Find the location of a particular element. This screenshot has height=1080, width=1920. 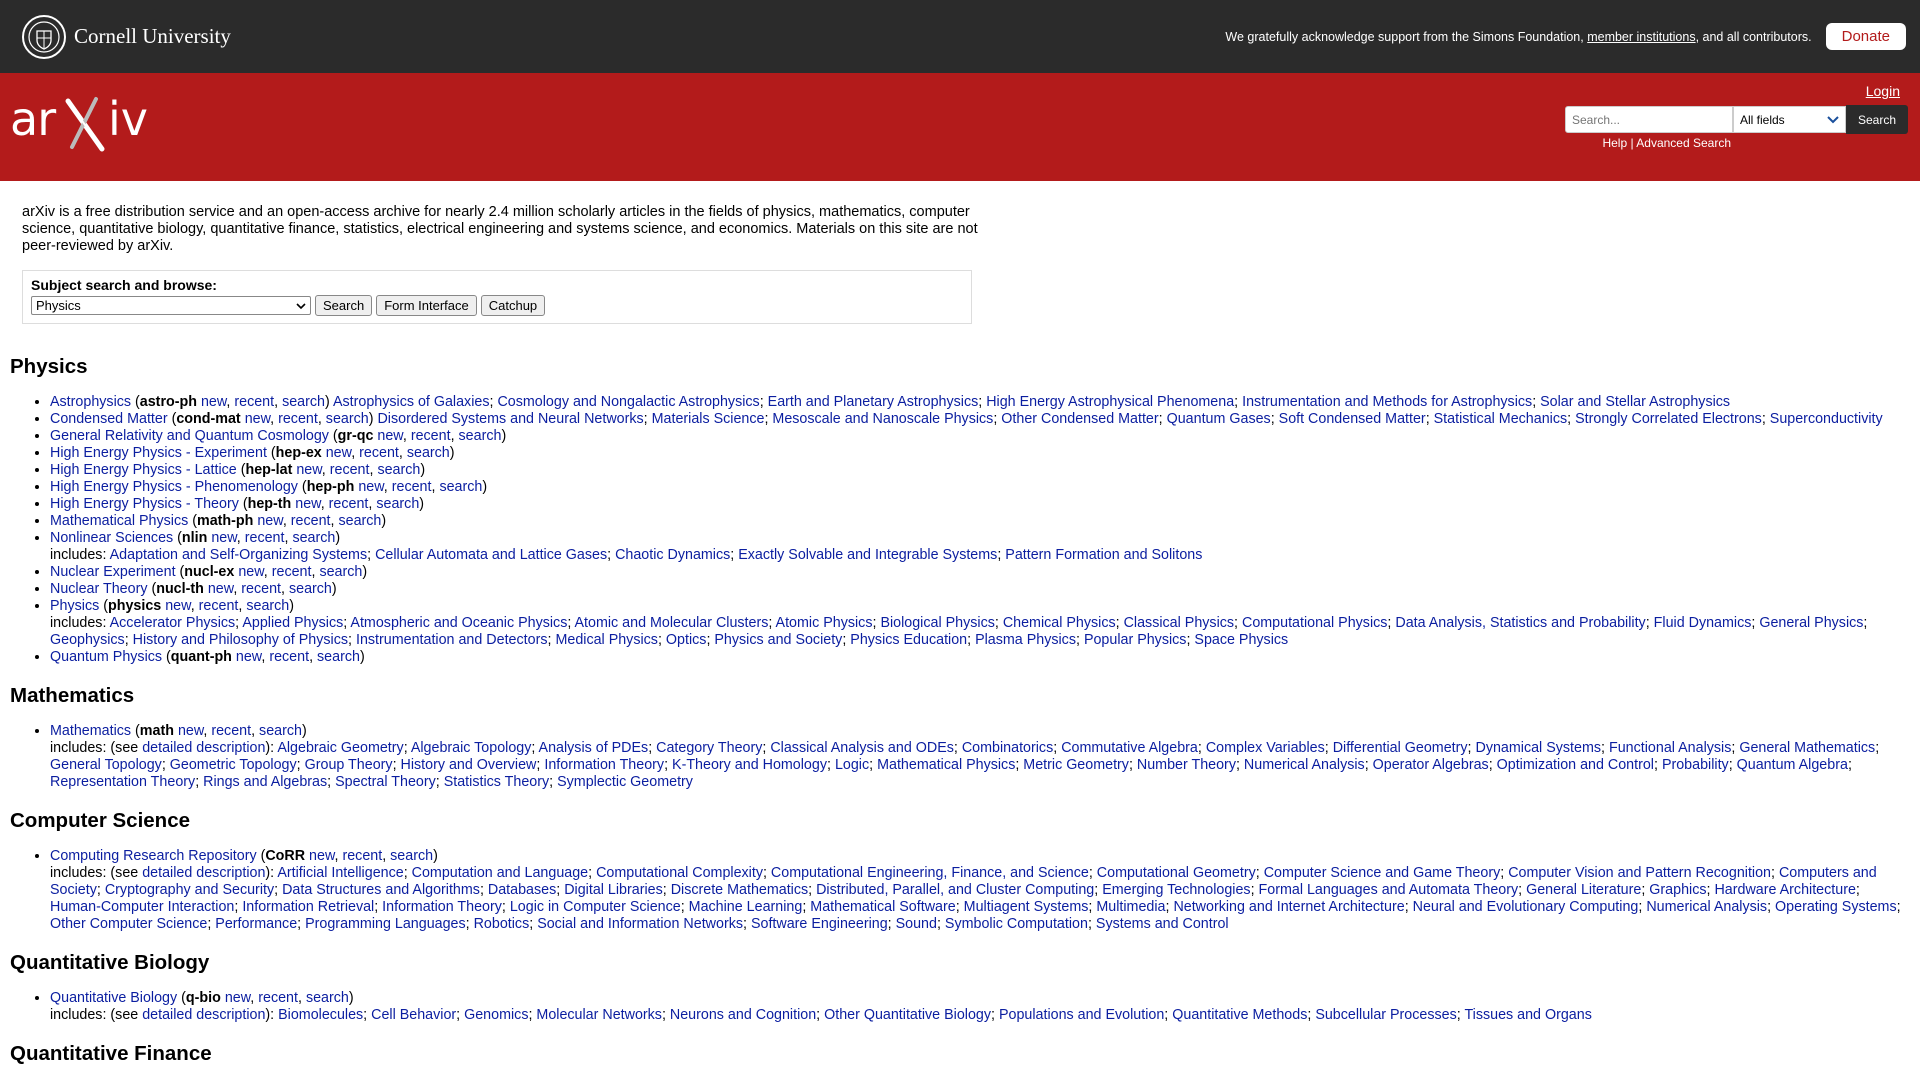

subcategory-link: Logic in Computer Science is located at coordinates (595, 907).